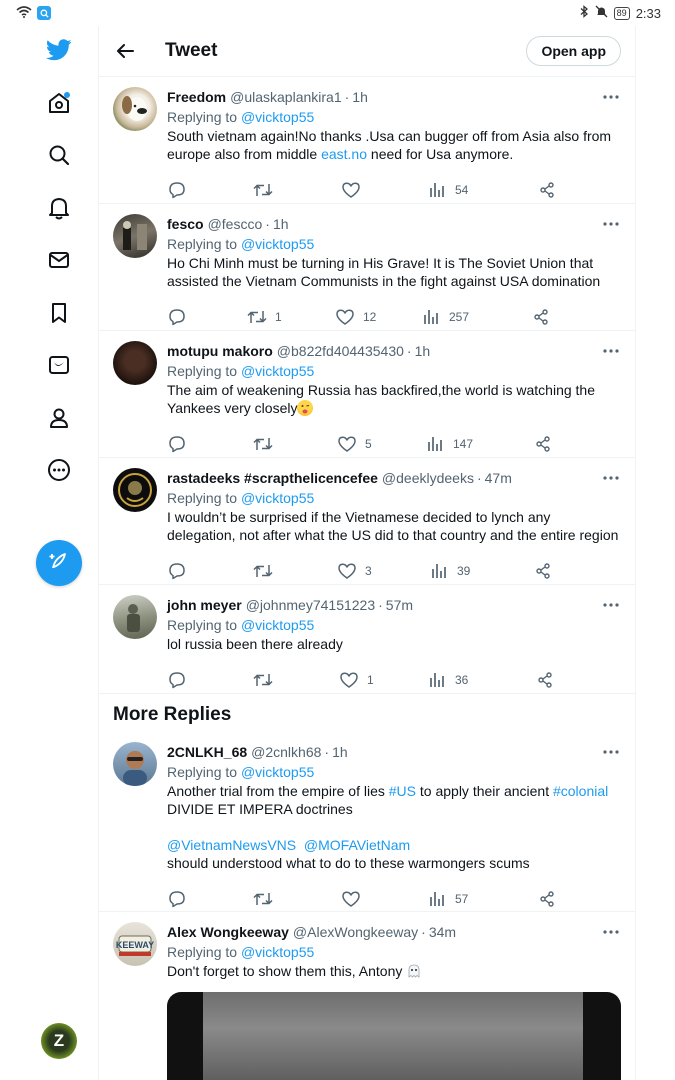 The image size is (675, 1080). What do you see at coordinates (196, 97) in the screenshot?
I see `author-name: Freedom` at bounding box center [196, 97].